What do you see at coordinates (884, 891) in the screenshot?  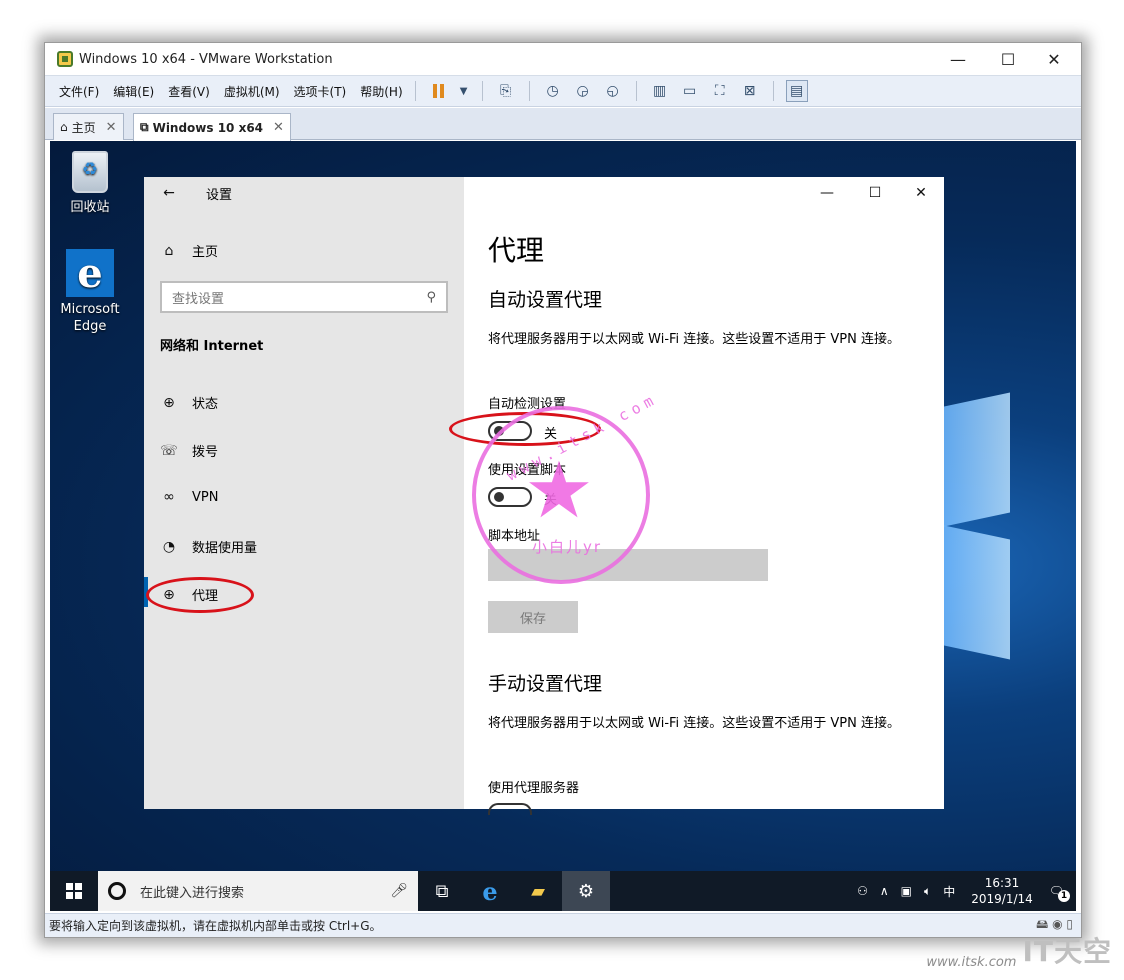 I see `tray-overflow-chevron-icon: ∧` at bounding box center [884, 891].